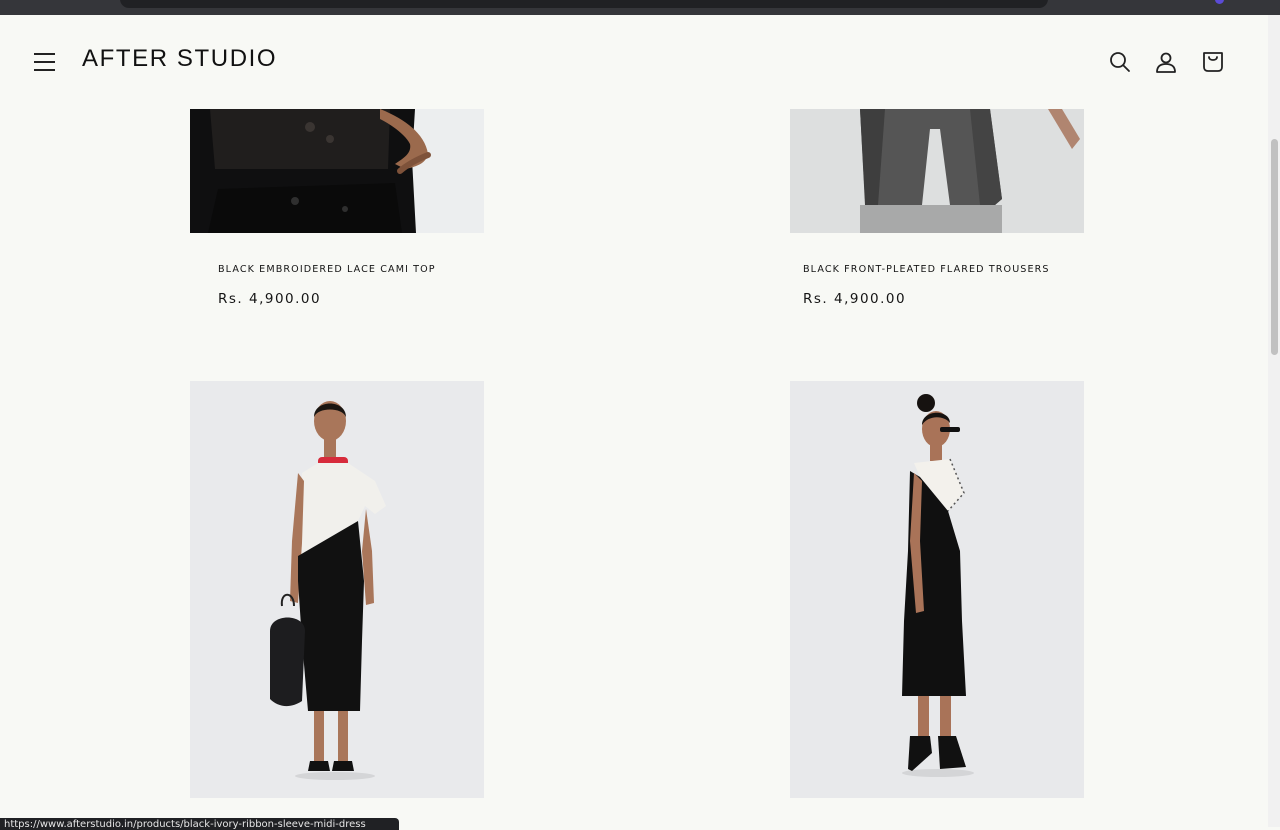 This screenshot has height=830, width=1280. Describe the element at coordinates (1219, 2) in the screenshot. I see `profile-icon` at that location.